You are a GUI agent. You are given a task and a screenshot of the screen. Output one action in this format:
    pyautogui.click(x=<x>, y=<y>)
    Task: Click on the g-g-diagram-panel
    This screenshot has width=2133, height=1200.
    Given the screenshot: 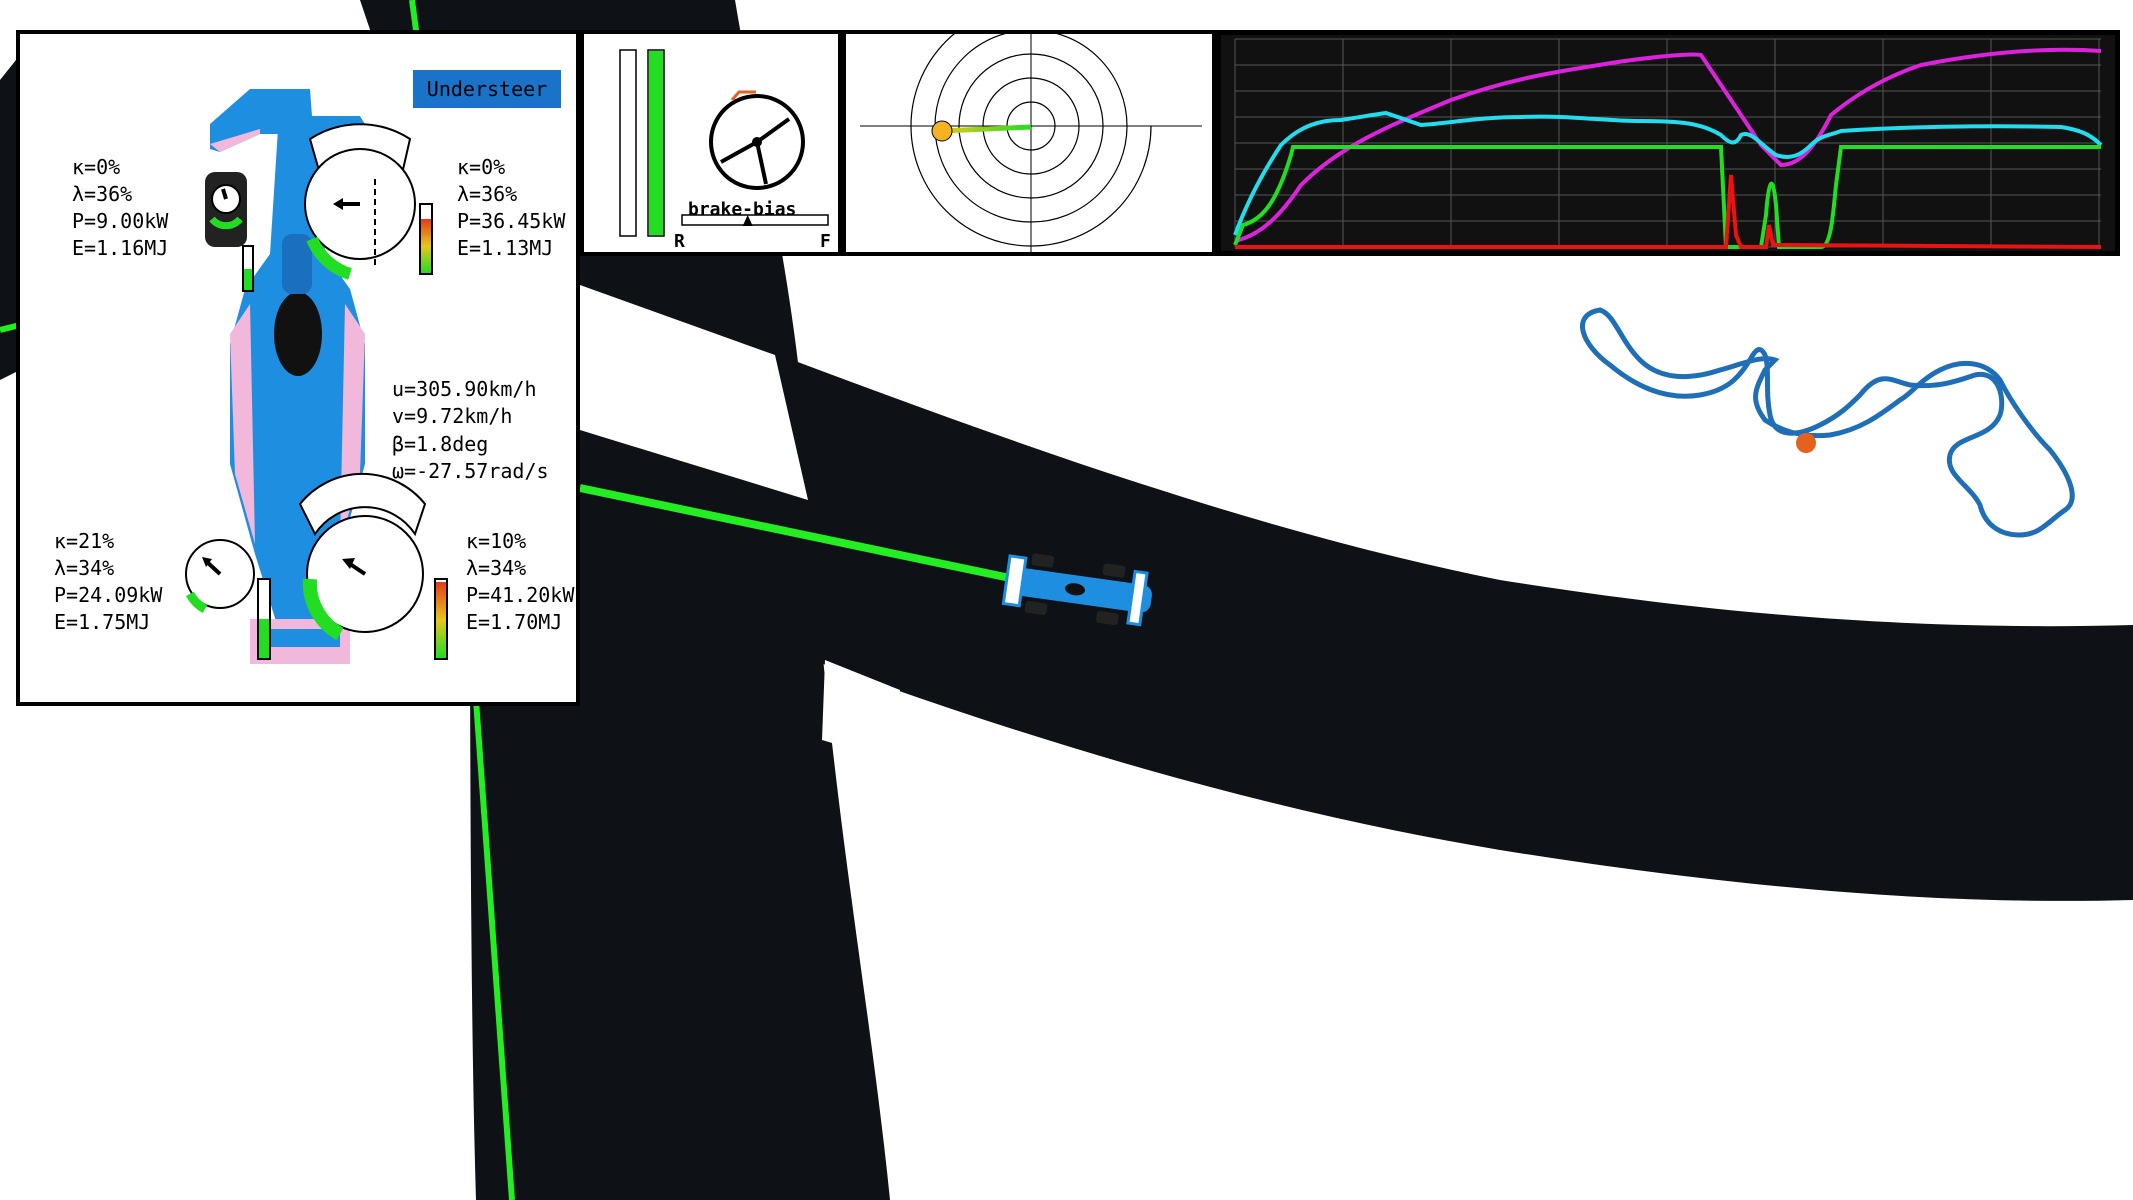 What is the action you would take?
    pyautogui.click(x=1029, y=130)
    